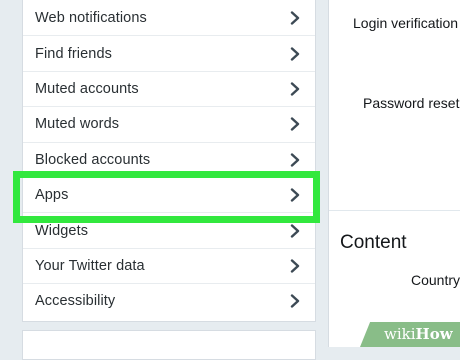 The width and height of the screenshot is (460, 360). What do you see at coordinates (169, 300) in the screenshot?
I see `menu-item-accessibility: Accessibility` at bounding box center [169, 300].